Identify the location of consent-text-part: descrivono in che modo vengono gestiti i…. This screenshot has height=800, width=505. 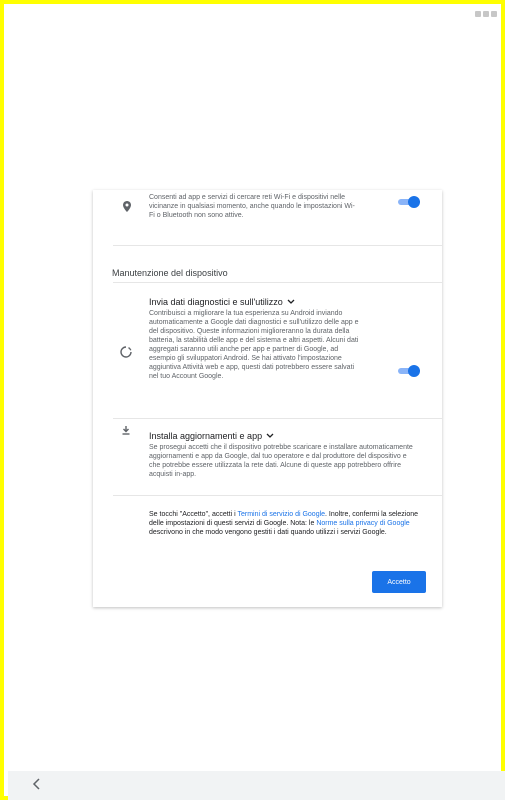
(268, 532).